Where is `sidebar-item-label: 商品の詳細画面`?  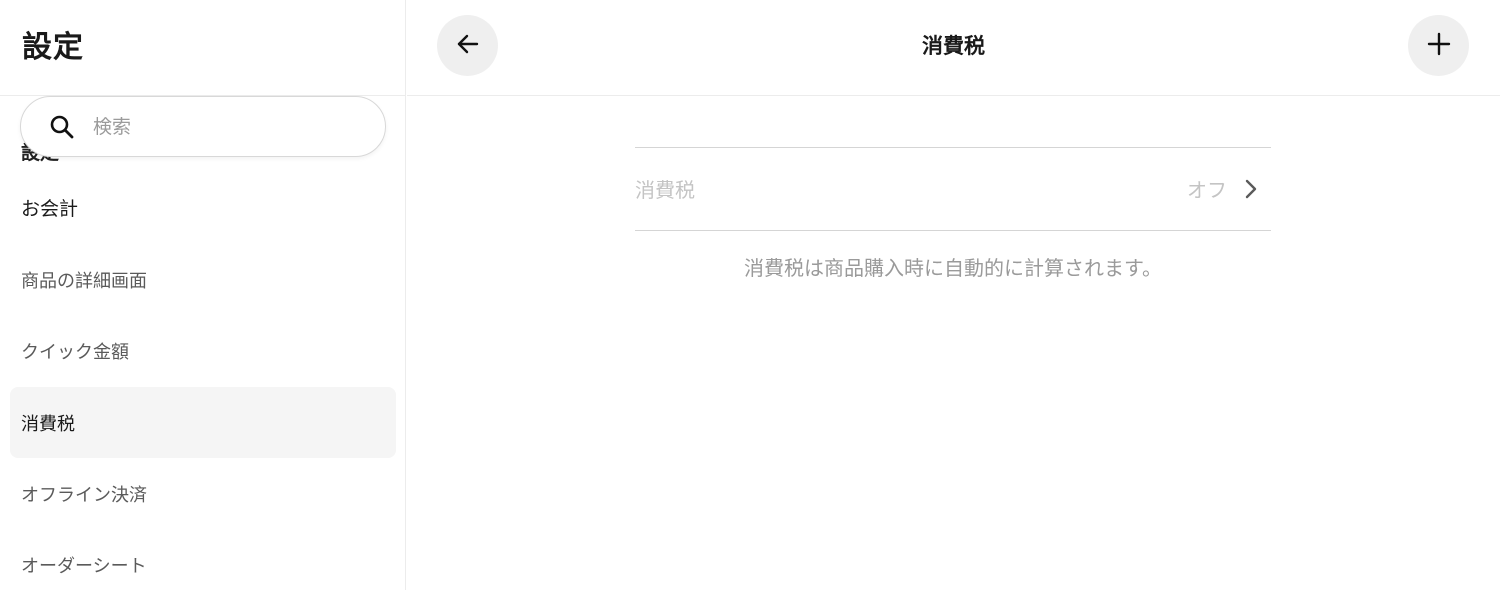
sidebar-item-label: 商品の詳細画面 is located at coordinates (84, 281).